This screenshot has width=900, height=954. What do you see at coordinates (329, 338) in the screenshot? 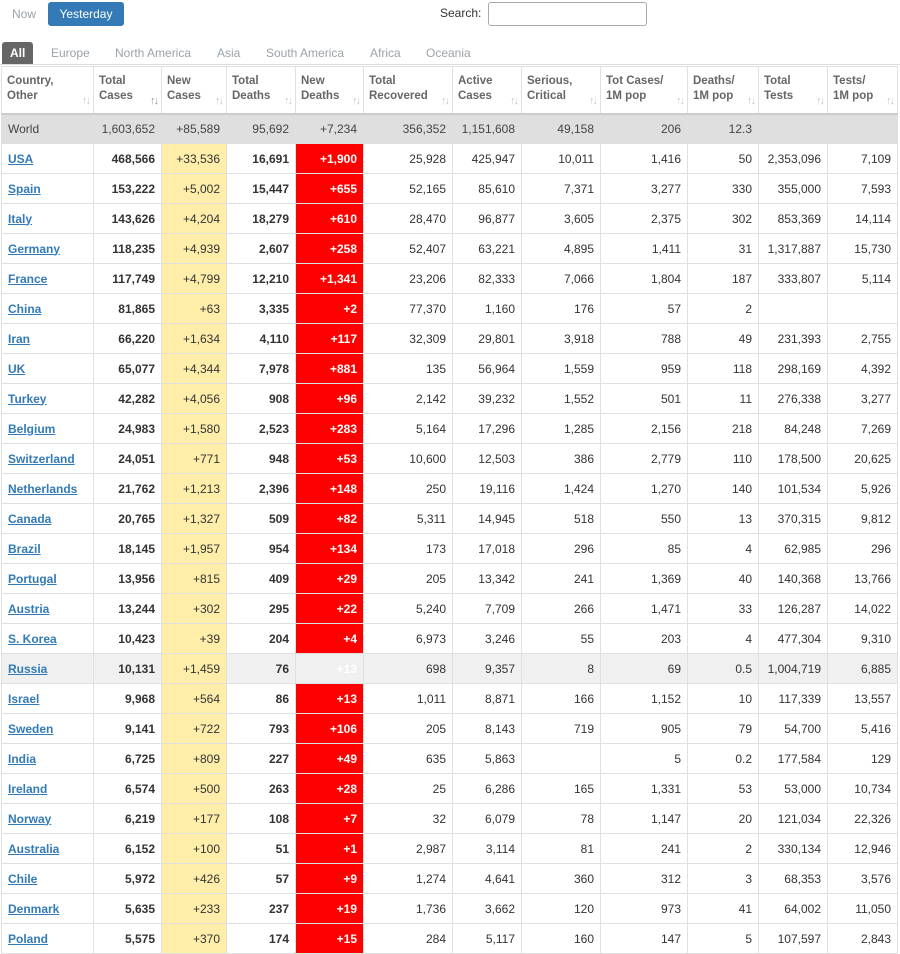
I see `cell-new-deaths: +117` at bounding box center [329, 338].